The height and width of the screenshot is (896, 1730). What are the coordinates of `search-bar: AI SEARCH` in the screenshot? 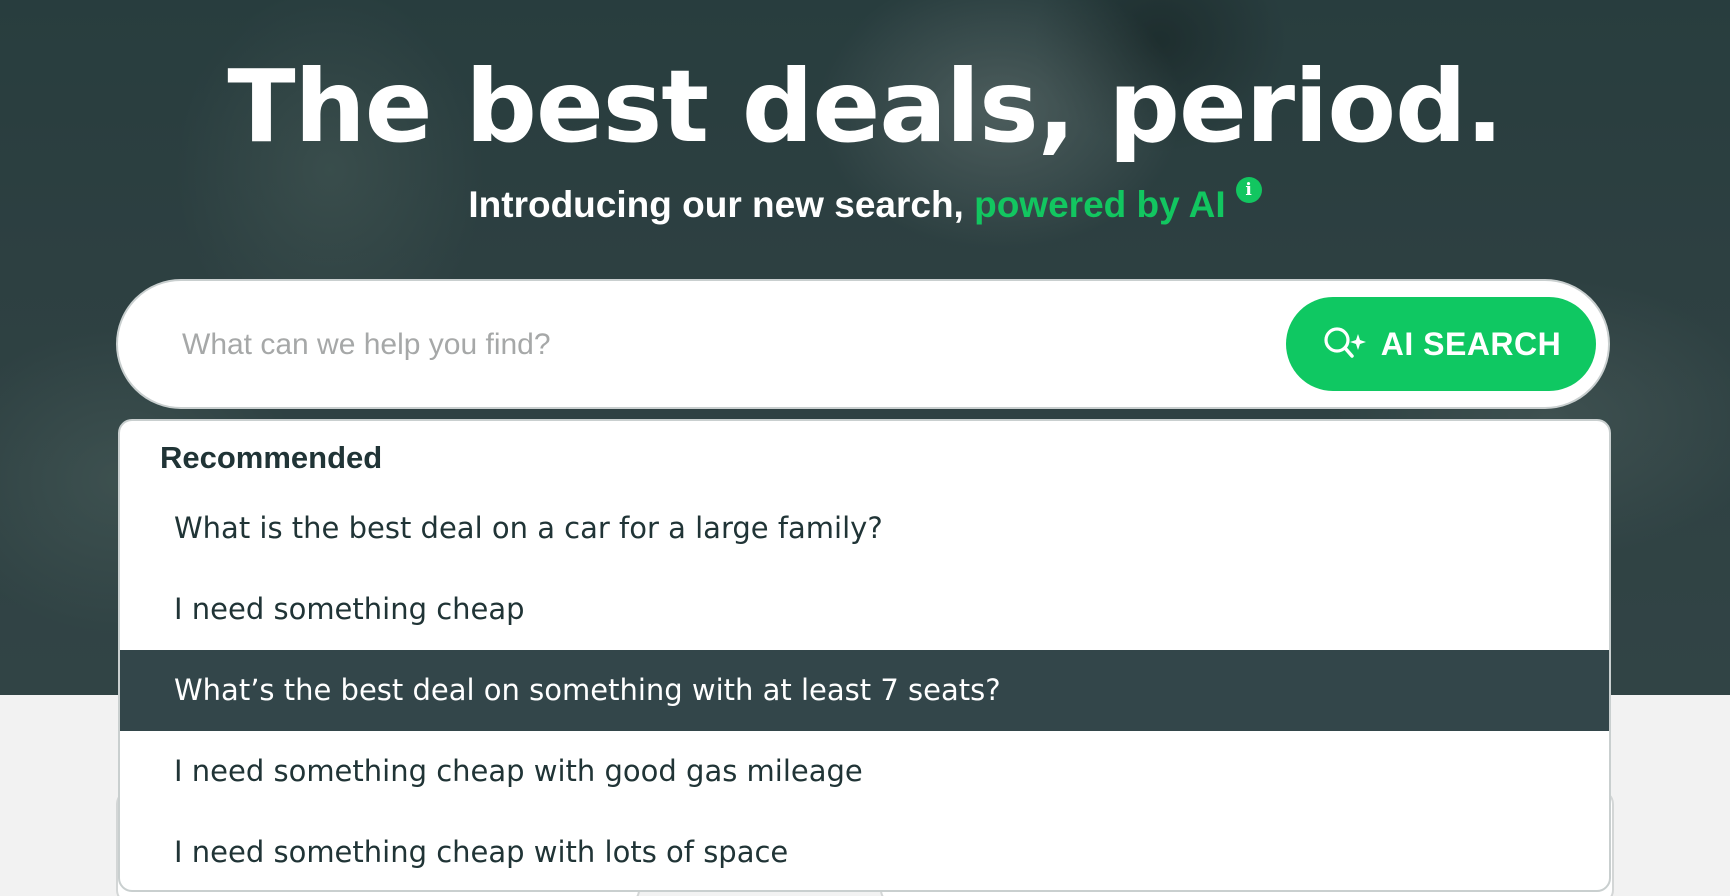 It's located at (863, 344).